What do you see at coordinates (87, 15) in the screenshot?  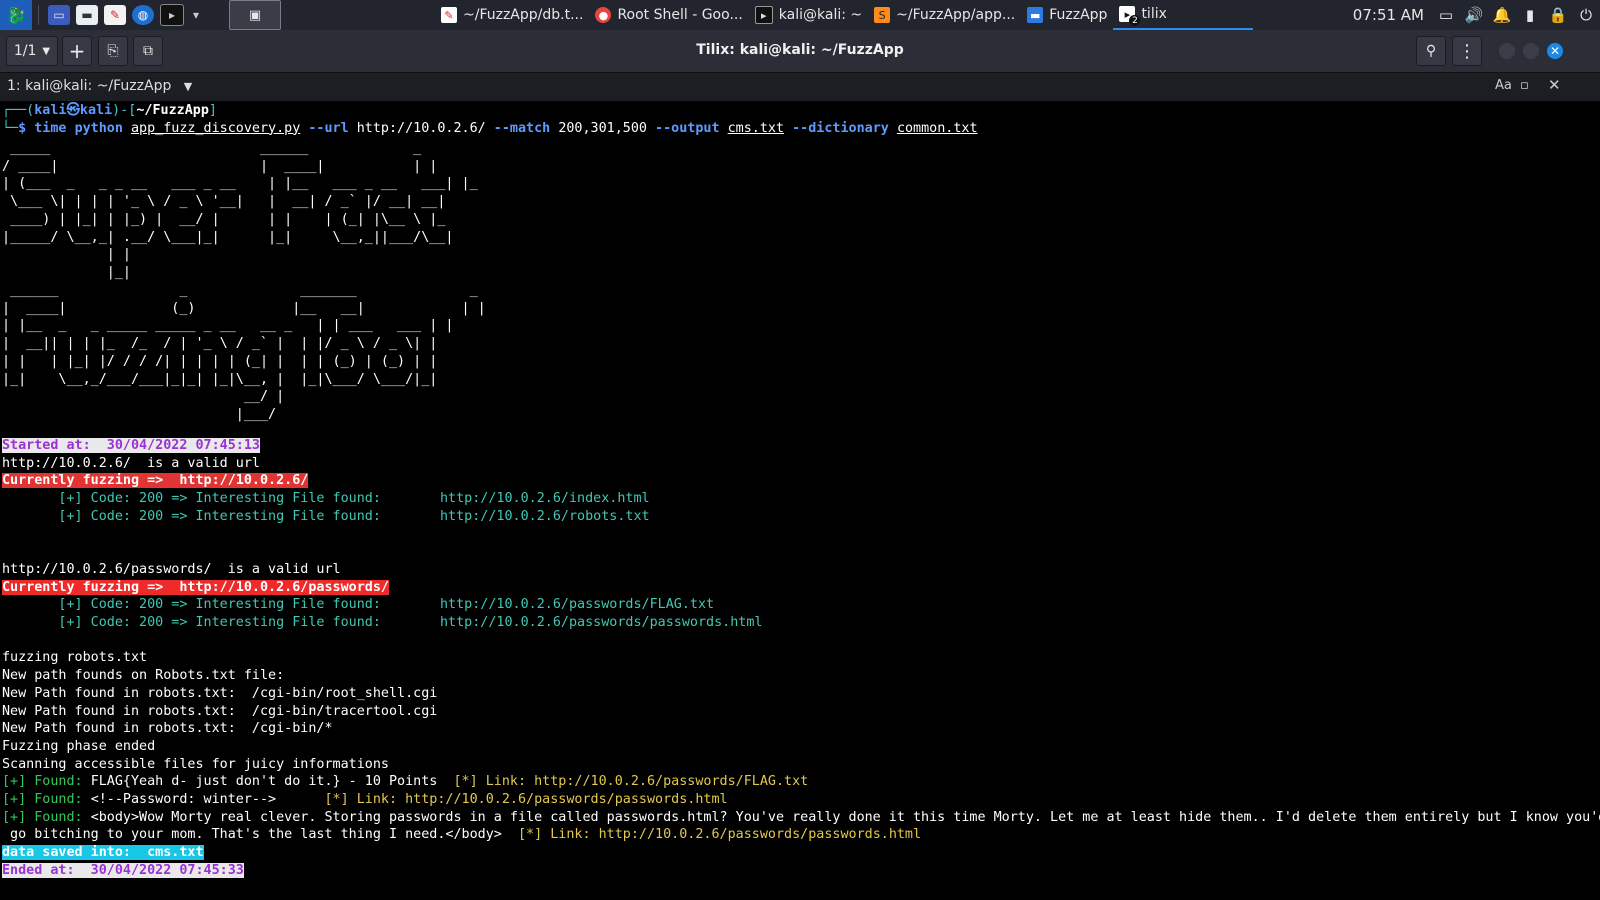 I see `file-manager-icon: ▬` at bounding box center [87, 15].